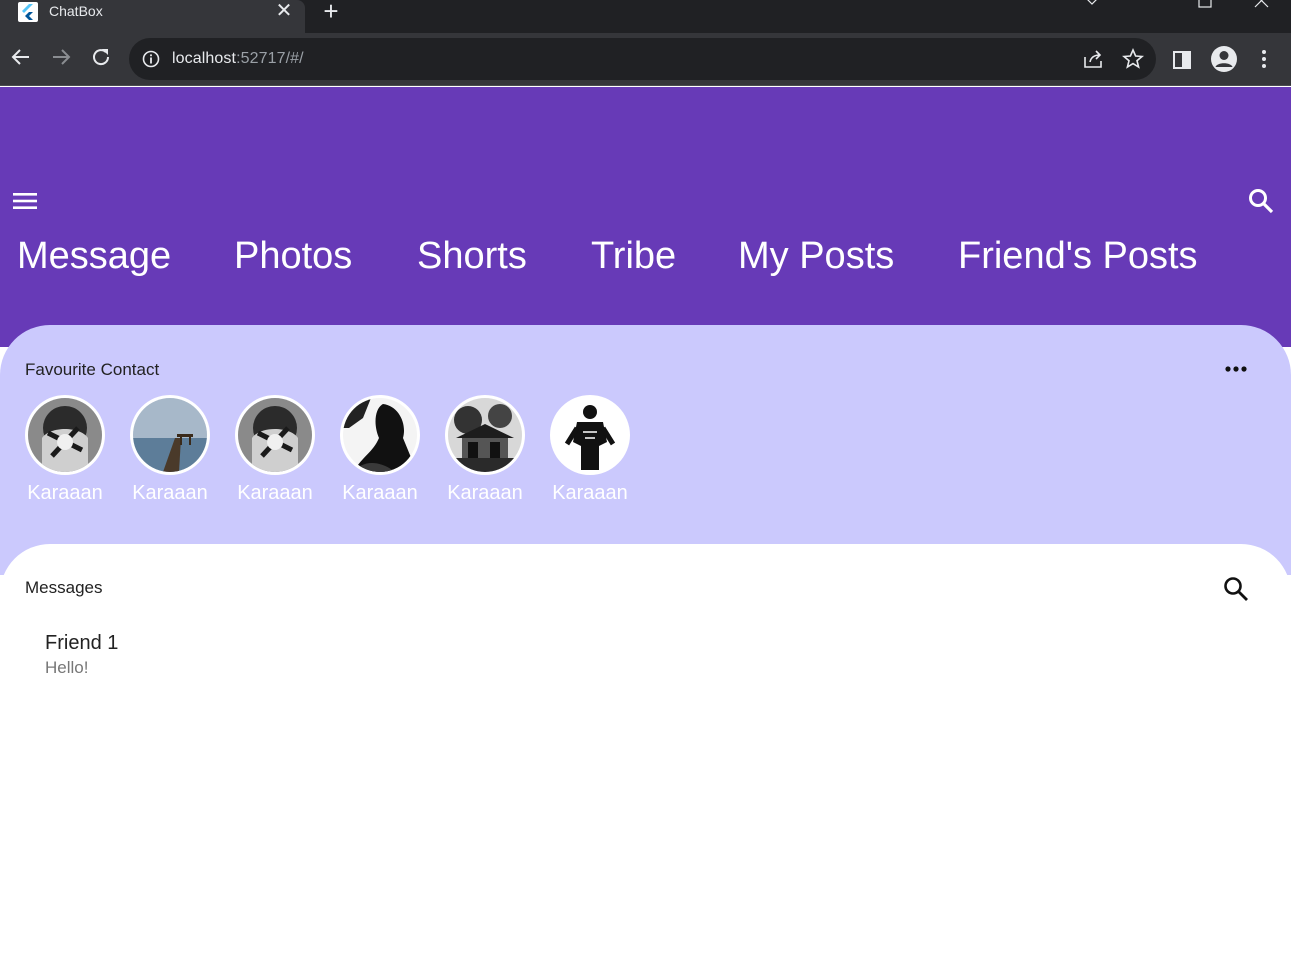 The height and width of the screenshot is (967, 1291). I want to click on url-host: localhost, so click(204, 58).